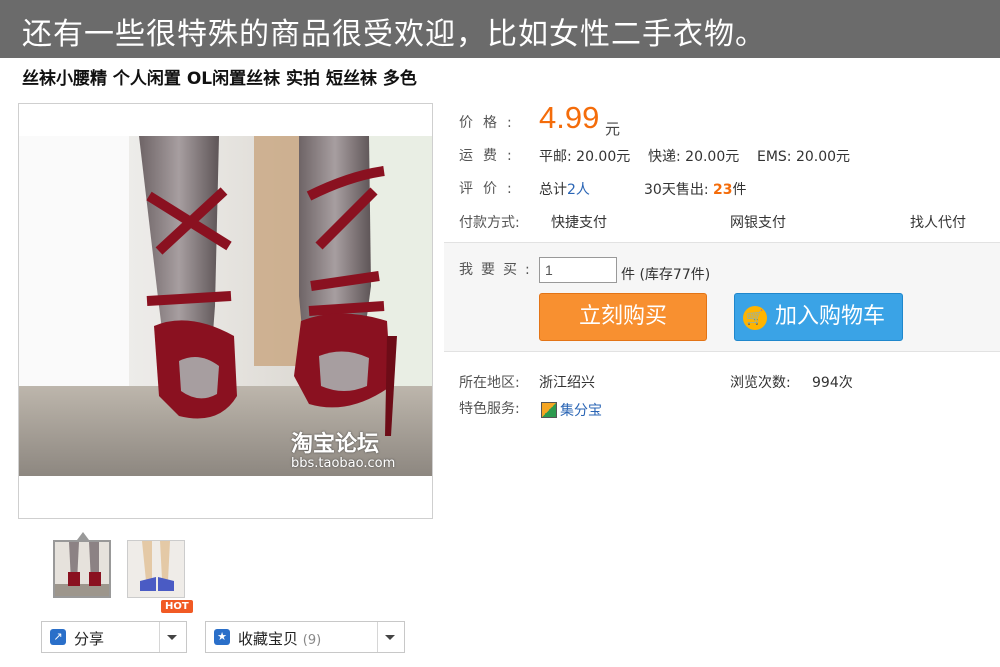  I want to click on sold-count: 30天售出: 23件, so click(695, 189).